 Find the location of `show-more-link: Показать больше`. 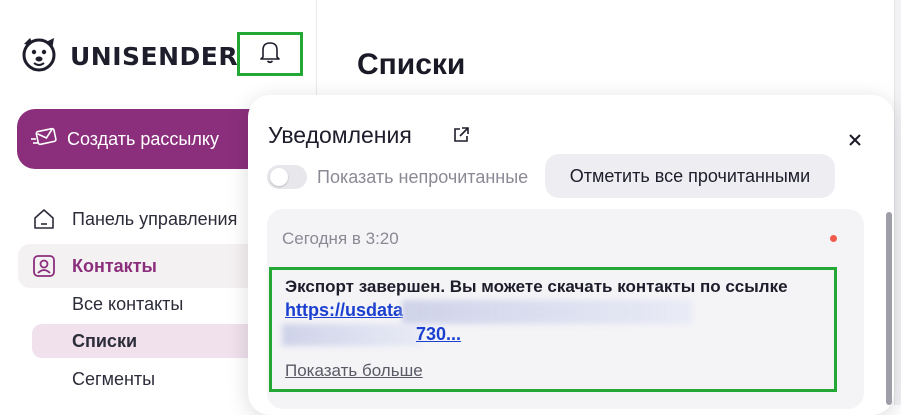

show-more-link: Показать больше is located at coordinates (354, 371).